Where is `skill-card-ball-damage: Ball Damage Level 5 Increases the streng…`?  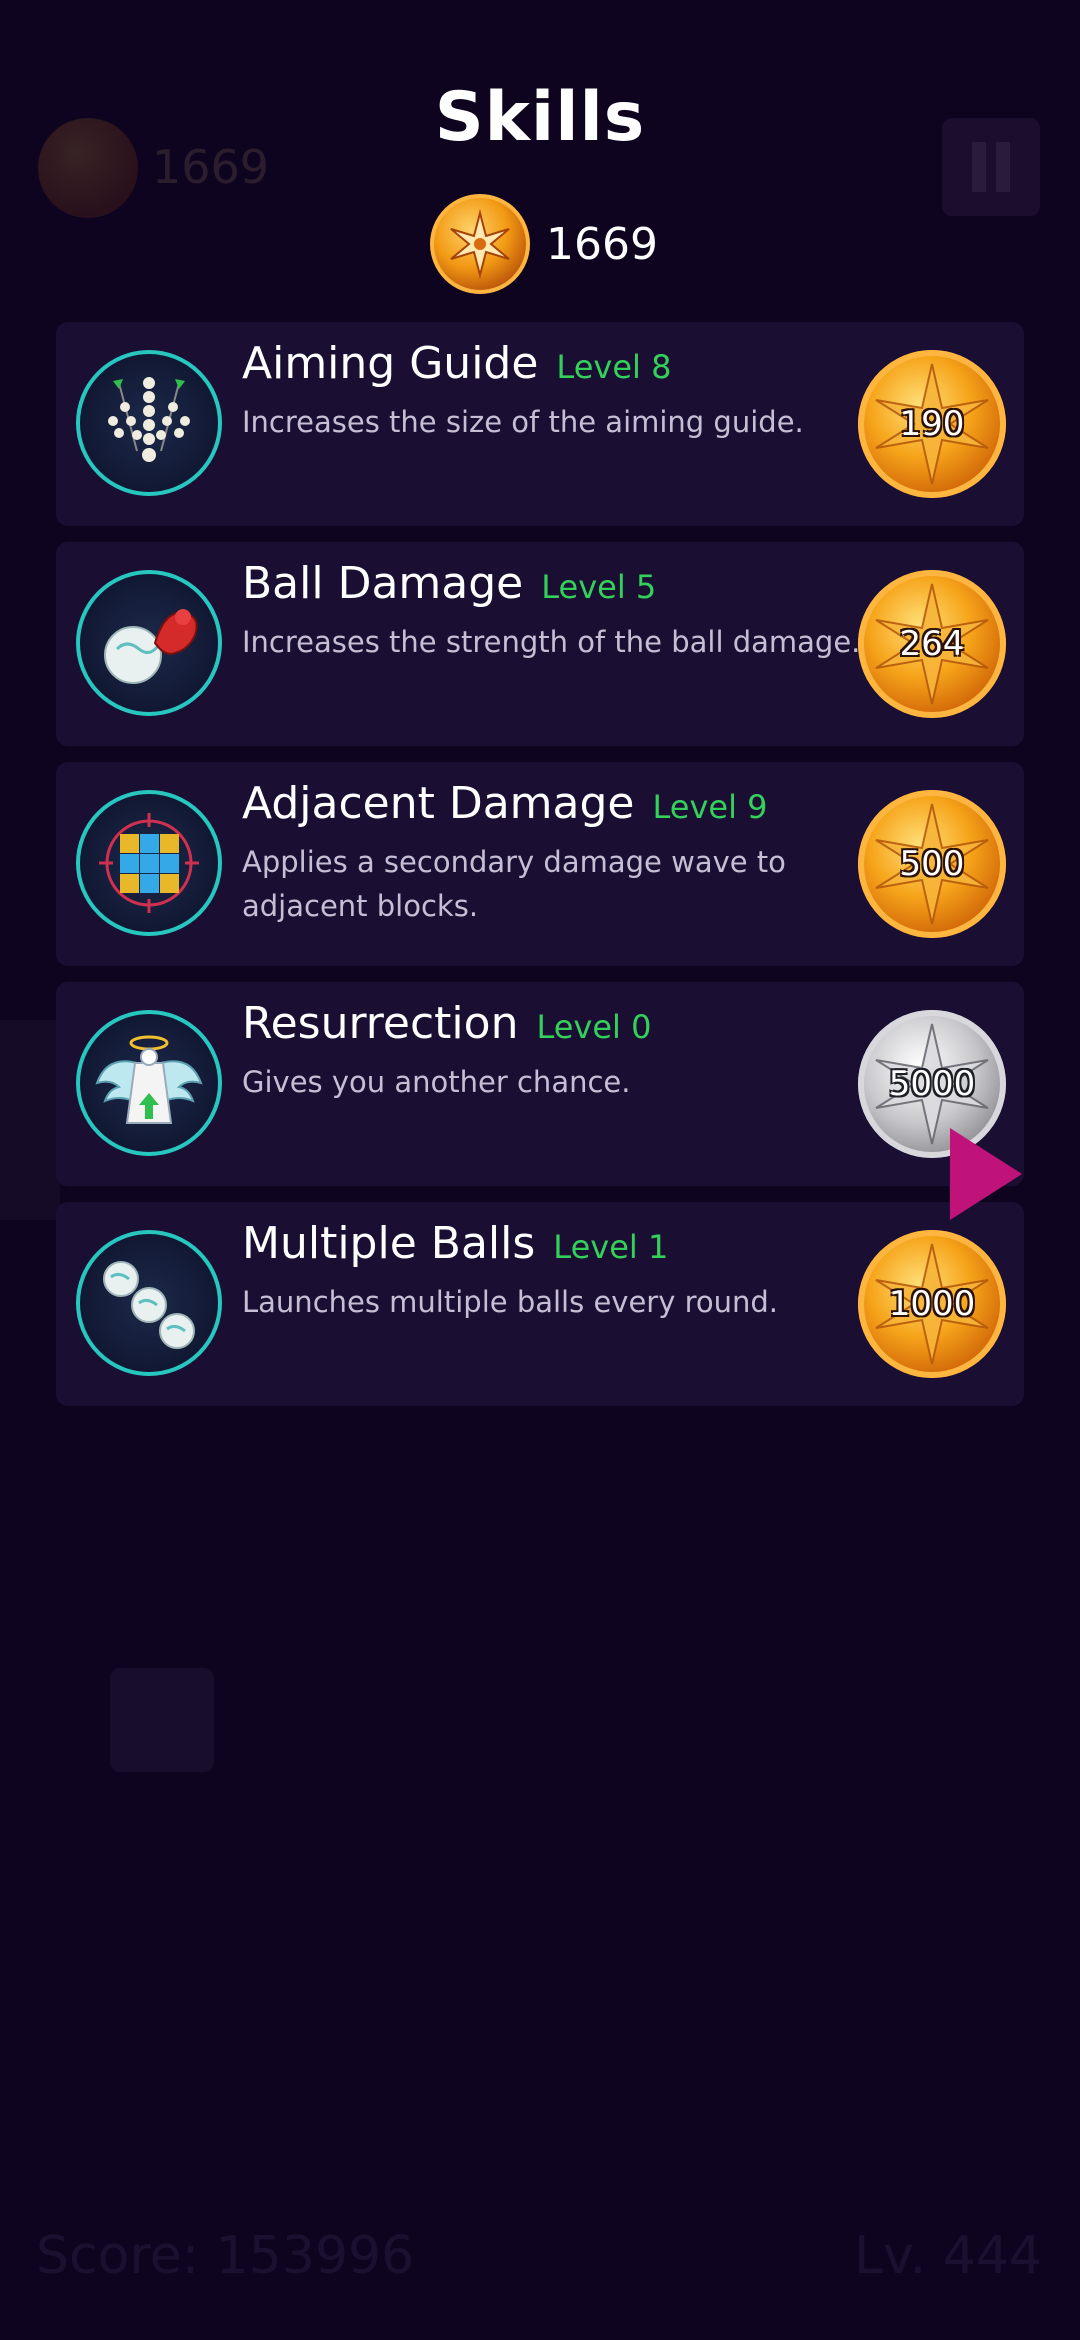 skill-card-ball-damage: Ball Damage Level 5 Increases the streng… is located at coordinates (540, 644).